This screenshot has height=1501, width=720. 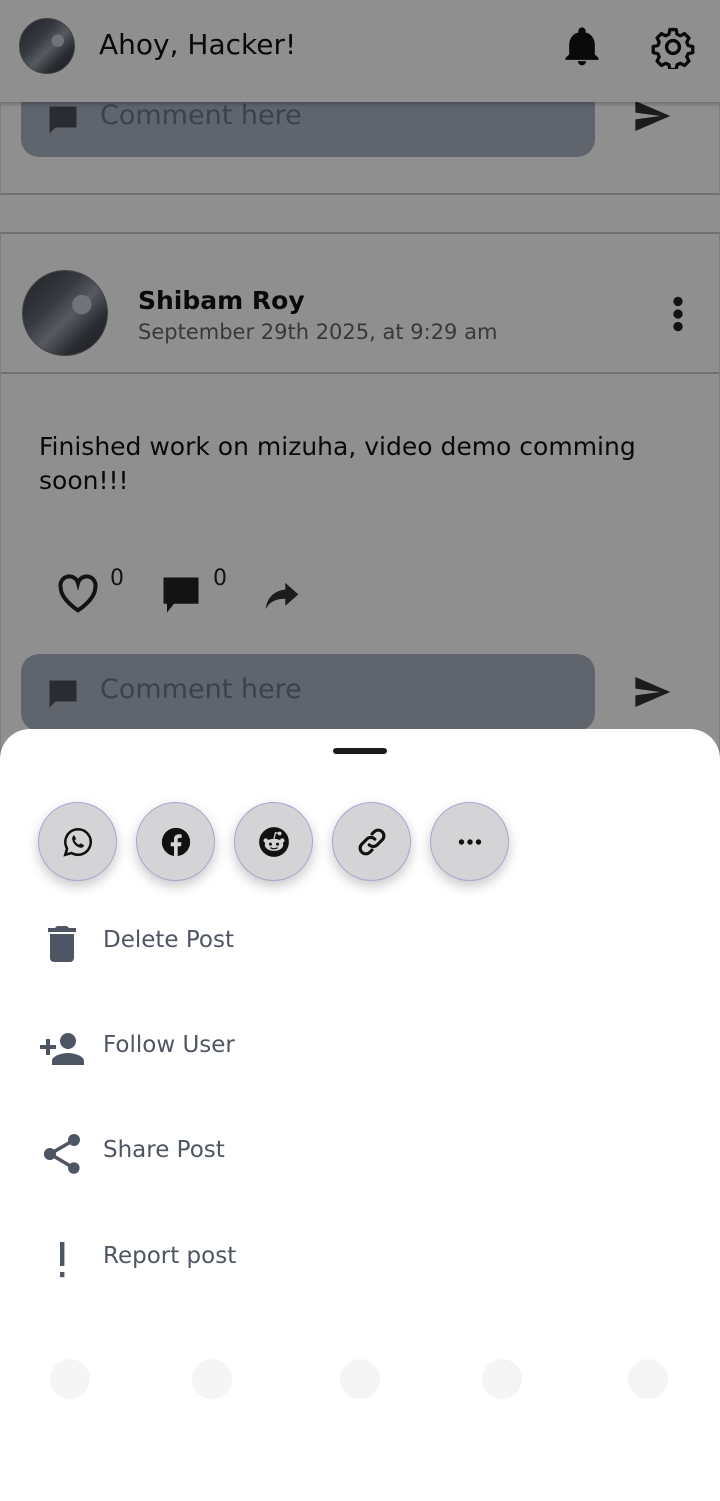 I want to click on share-facebook-button, so click(x=175, y=841).